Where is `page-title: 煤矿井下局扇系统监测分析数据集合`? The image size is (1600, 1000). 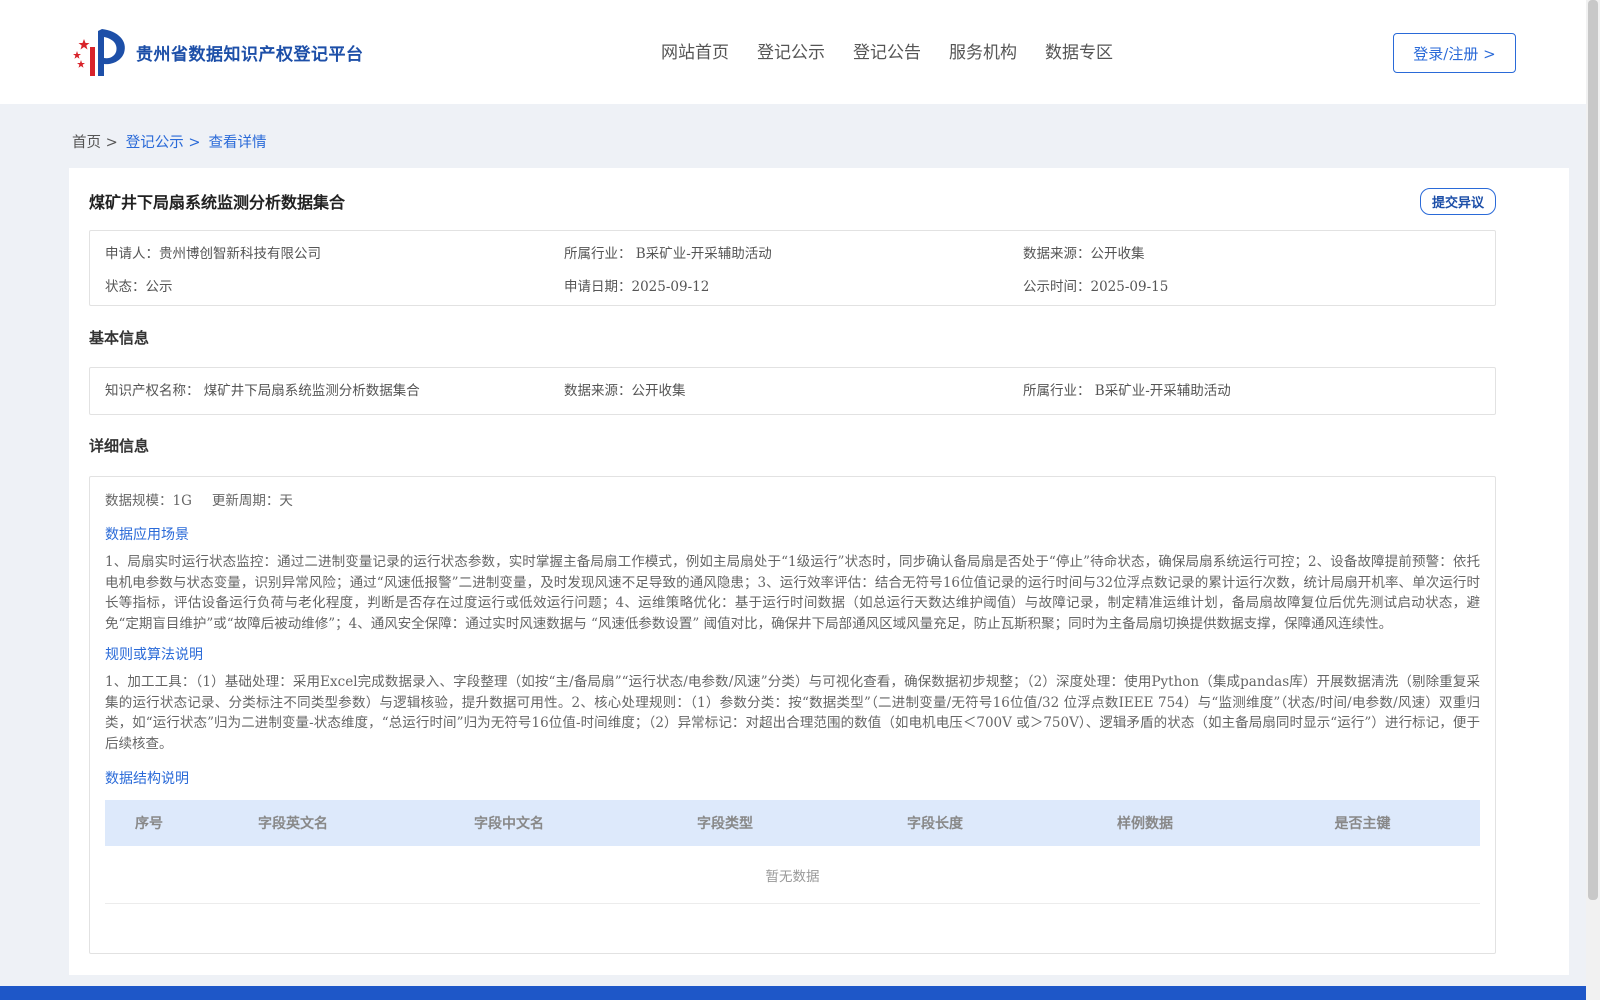 page-title: 煤矿井下局扇系统监测分析数据集合 is located at coordinates (217, 202).